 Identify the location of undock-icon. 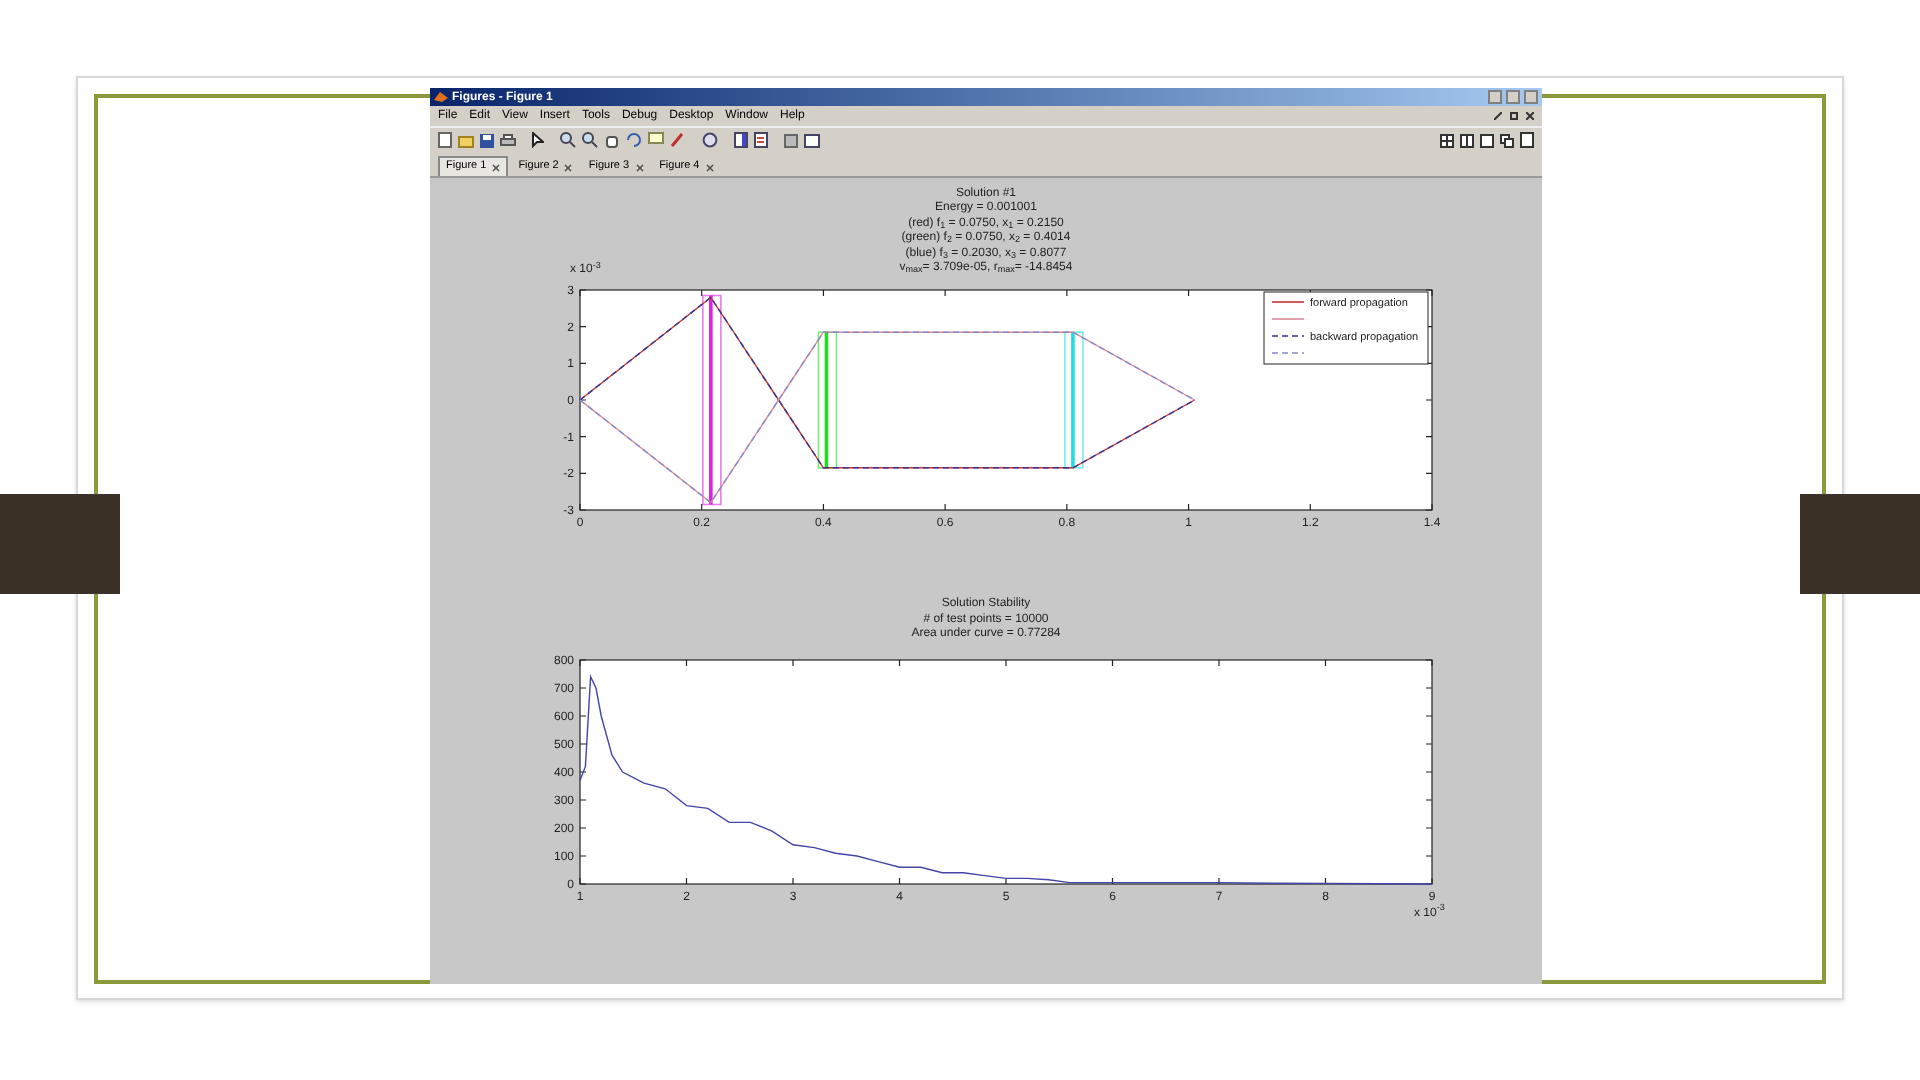
(1498, 116).